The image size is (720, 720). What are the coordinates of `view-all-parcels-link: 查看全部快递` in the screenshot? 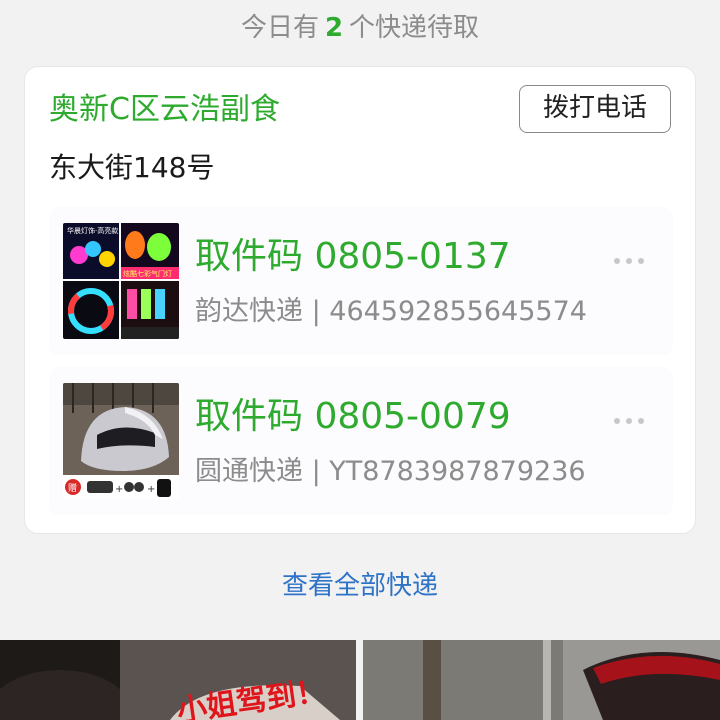 It's located at (360, 586).